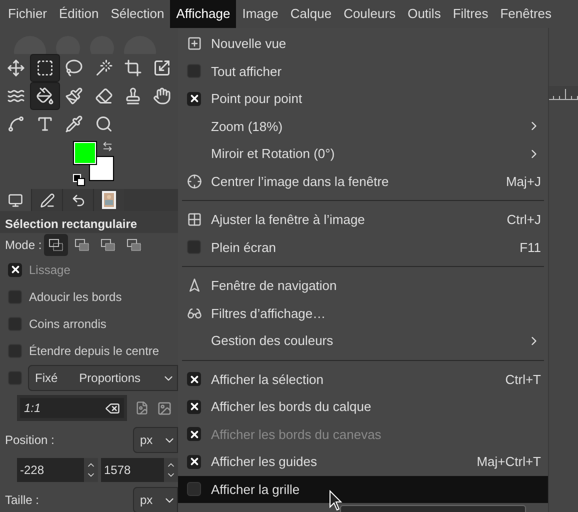  I want to click on monitor-icon, so click(15, 200).